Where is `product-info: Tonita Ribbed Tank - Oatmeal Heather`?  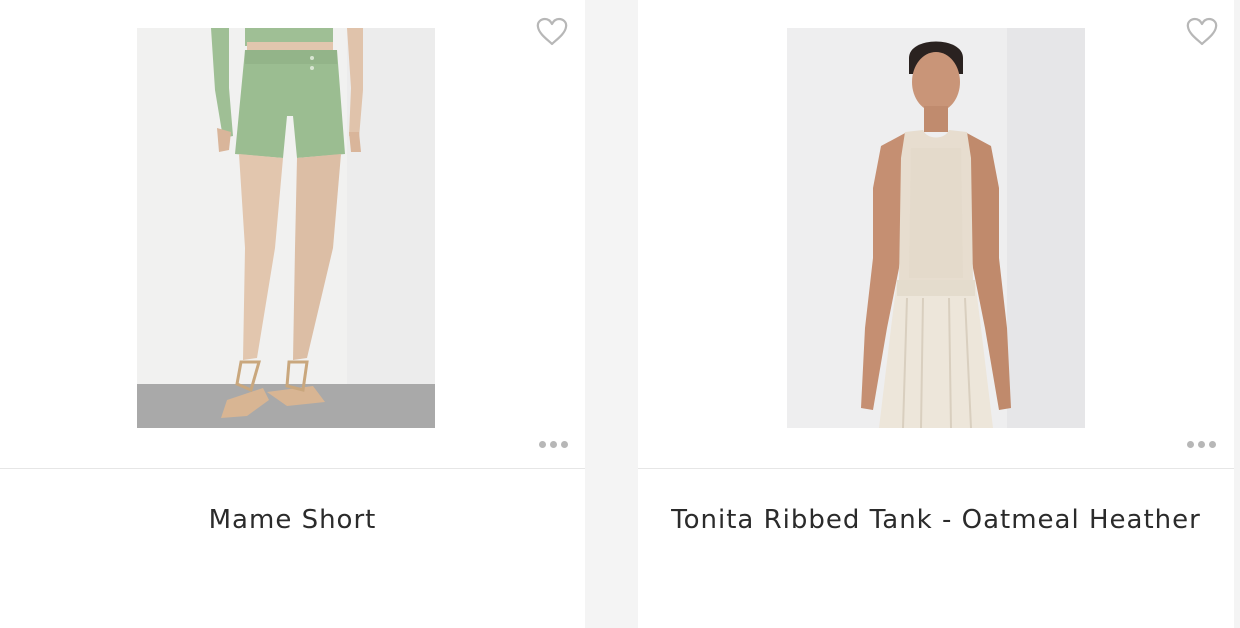 product-info: Tonita Ribbed Tank - Oatmeal Heather is located at coordinates (936, 548).